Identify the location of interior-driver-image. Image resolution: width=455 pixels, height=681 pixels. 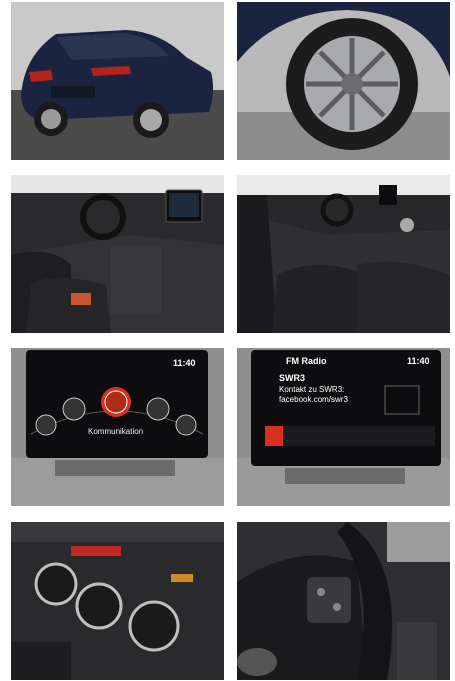
(117, 254).